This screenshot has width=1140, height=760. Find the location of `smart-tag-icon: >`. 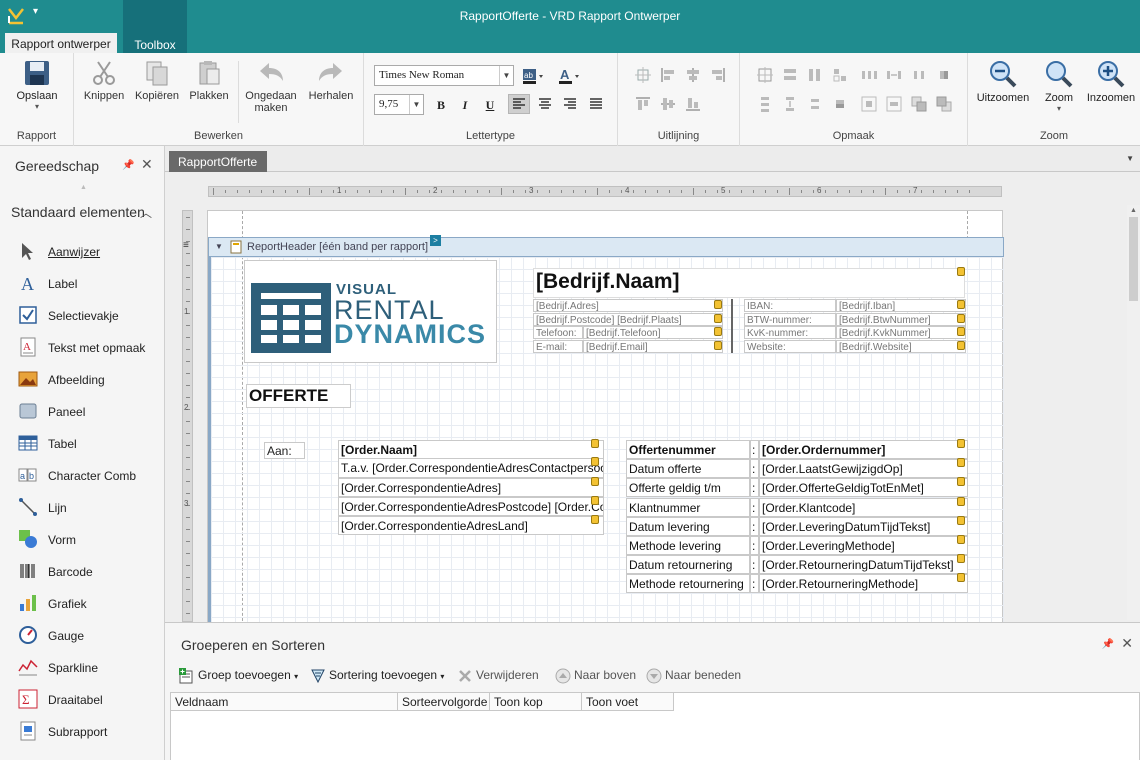

smart-tag-icon: > is located at coordinates (435, 240).